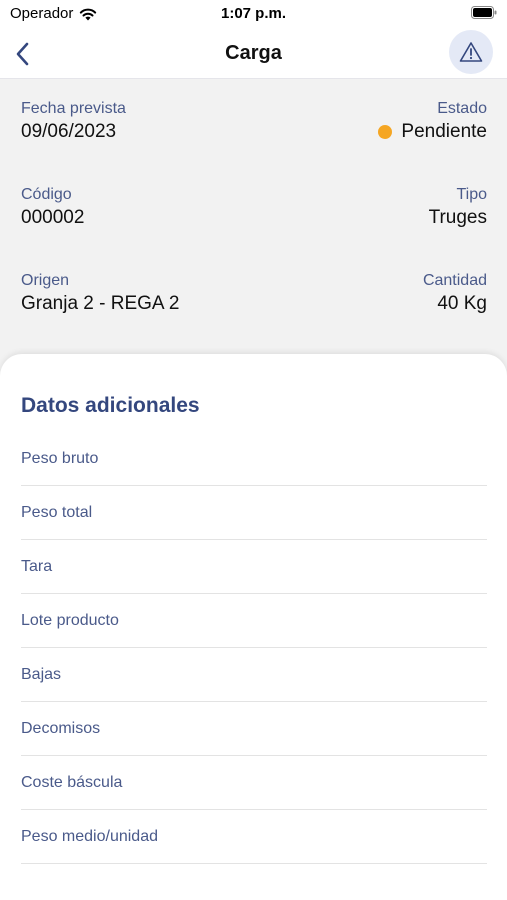 This screenshot has width=507, height=900. What do you see at coordinates (254, 729) in the screenshot?
I see `list-item-decomisos: Decomisos` at bounding box center [254, 729].